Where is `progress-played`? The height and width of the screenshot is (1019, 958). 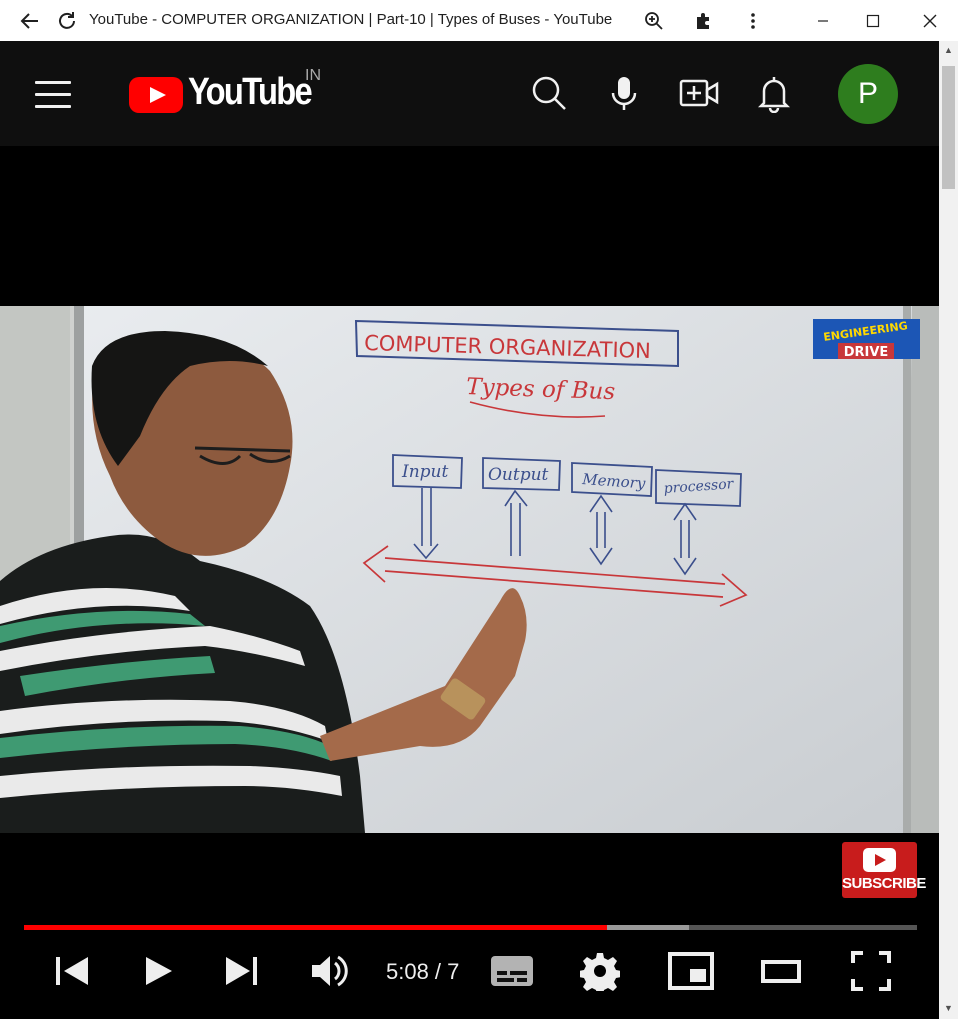
progress-played is located at coordinates (316, 927).